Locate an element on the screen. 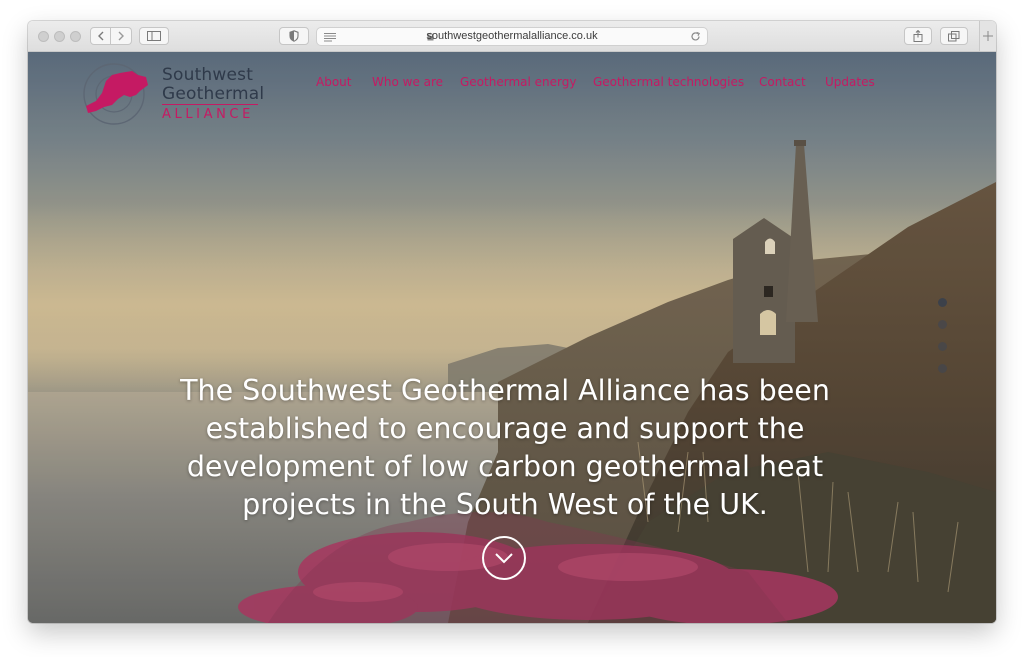 The height and width of the screenshot is (657, 1024). share-button is located at coordinates (918, 36).